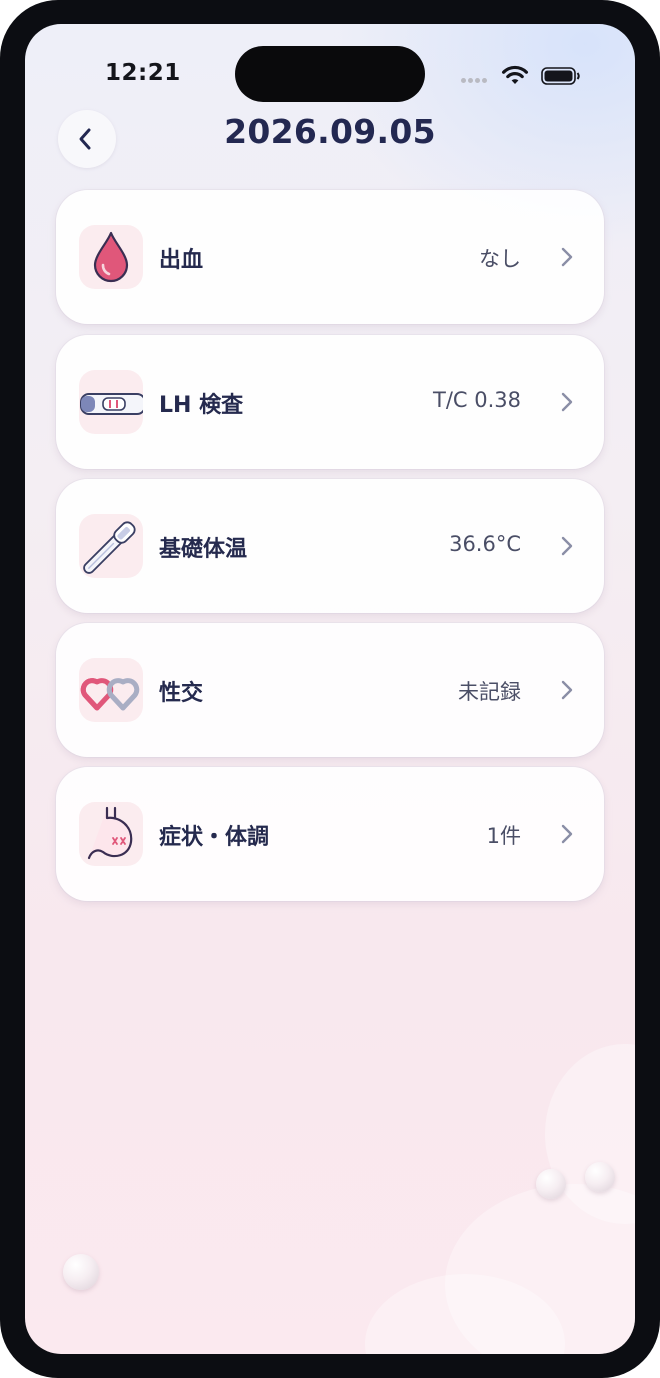  What do you see at coordinates (111, 690) in the screenshot?
I see `linked-hearts-icon` at bounding box center [111, 690].